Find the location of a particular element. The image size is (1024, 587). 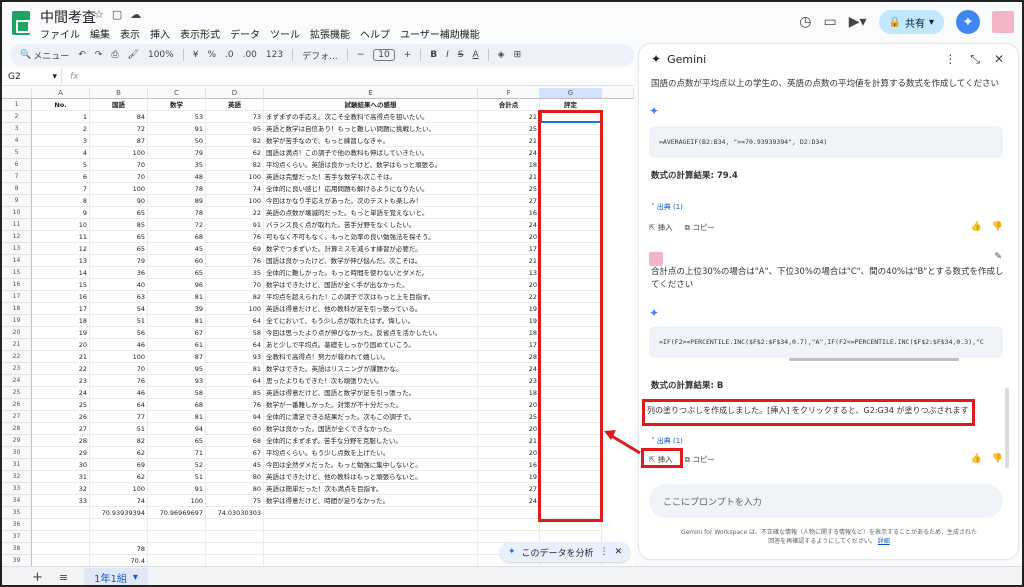

move-folder-icon: ▢ is located at coordinates (117, 14).